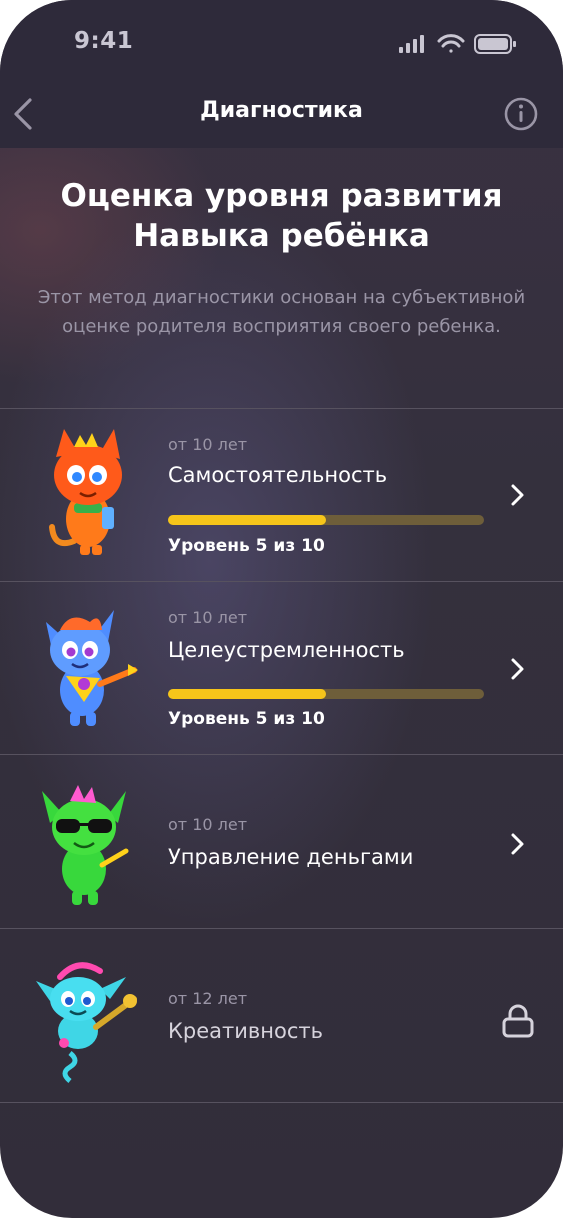 This screenshot has height=1218, width=563. Describe the element at coordinates (281, 1102) in the screenshot. I see `divider` at that location.